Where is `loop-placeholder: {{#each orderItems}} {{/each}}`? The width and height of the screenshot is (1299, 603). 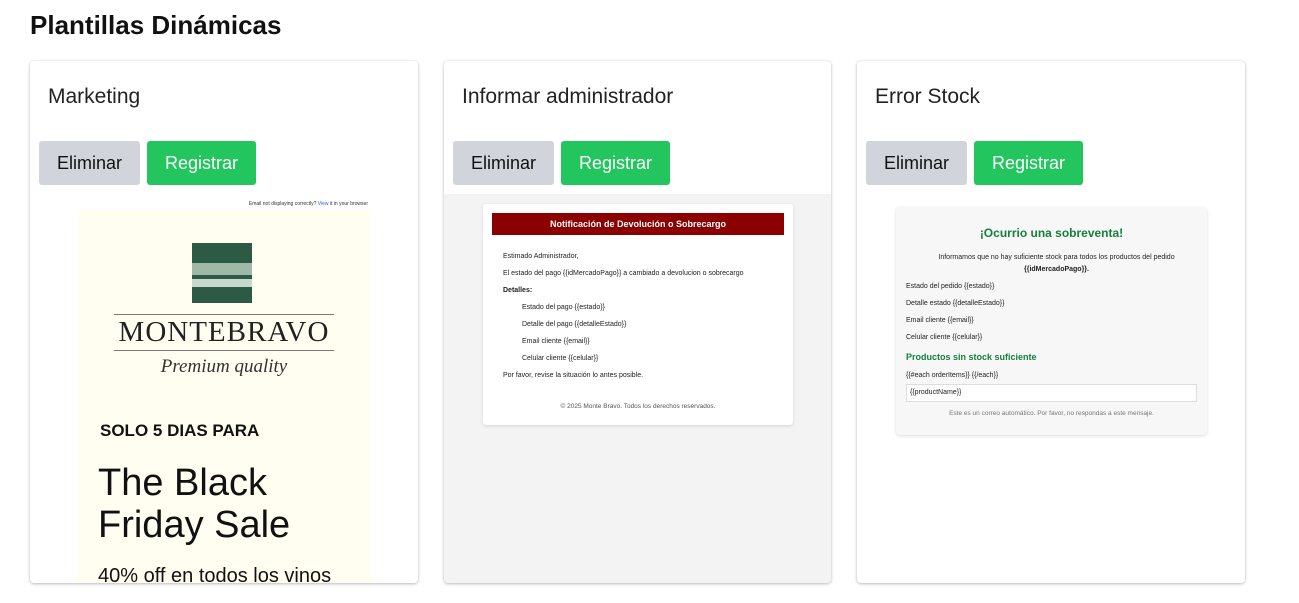 loop-placeholder: {{#each orderItems}} {{/each}} is located at coordinates (952, 375).